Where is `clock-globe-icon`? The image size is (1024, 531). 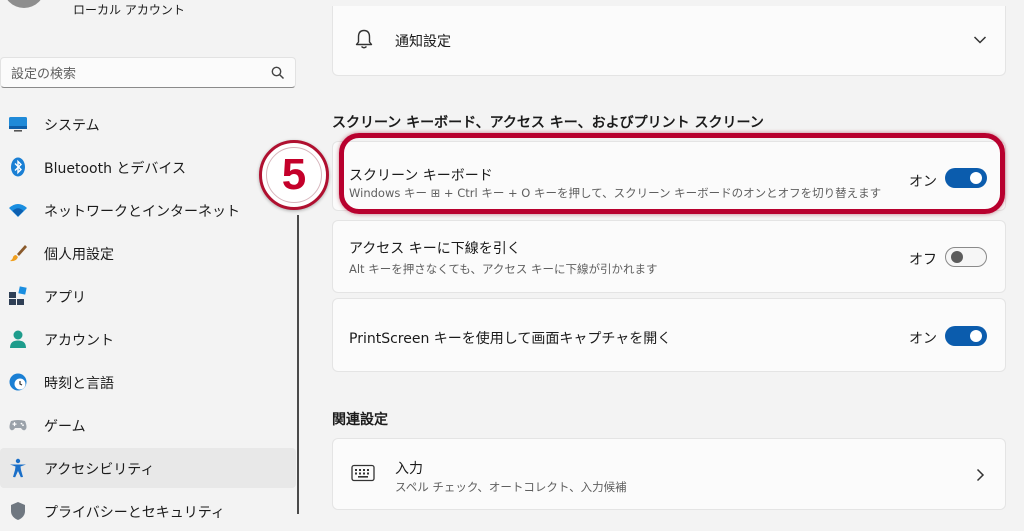
clock-globe-icon is located at coordinates (18, 382).